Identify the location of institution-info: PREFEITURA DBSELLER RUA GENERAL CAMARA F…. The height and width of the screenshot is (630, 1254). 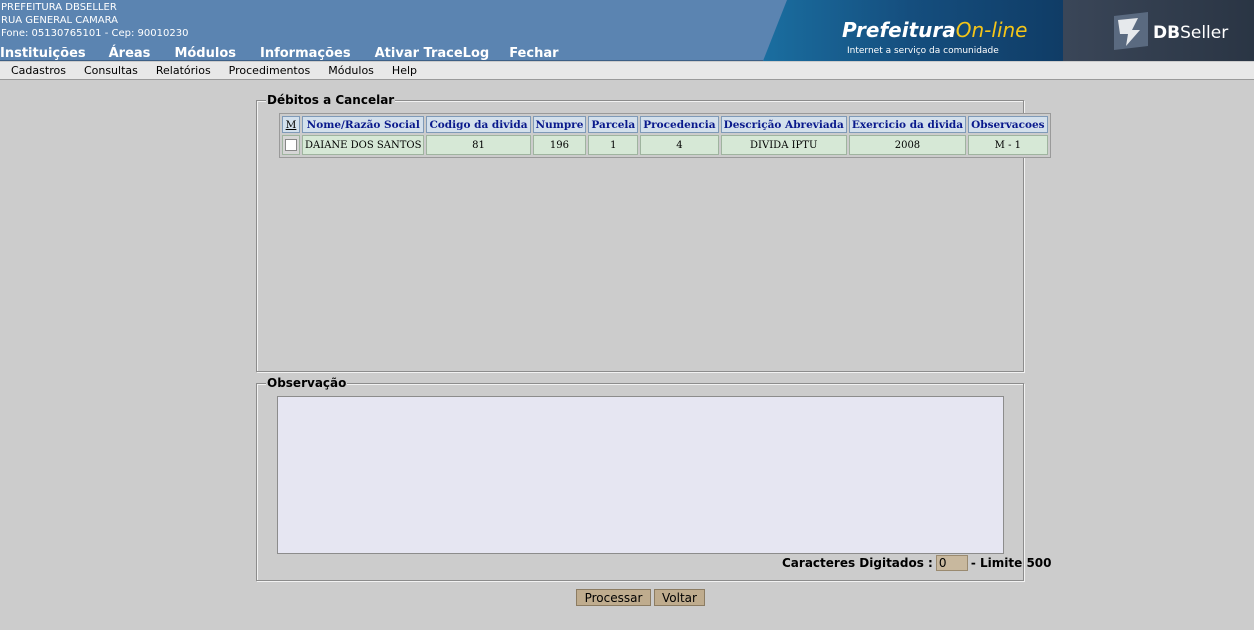
(94, 20).